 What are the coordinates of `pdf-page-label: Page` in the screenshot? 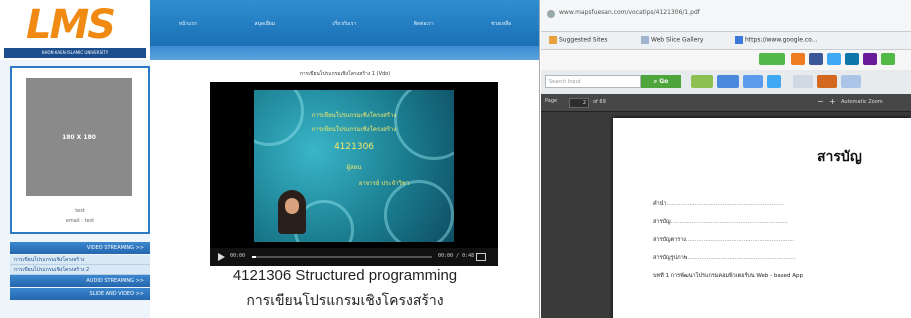 It's located at (551, 101).